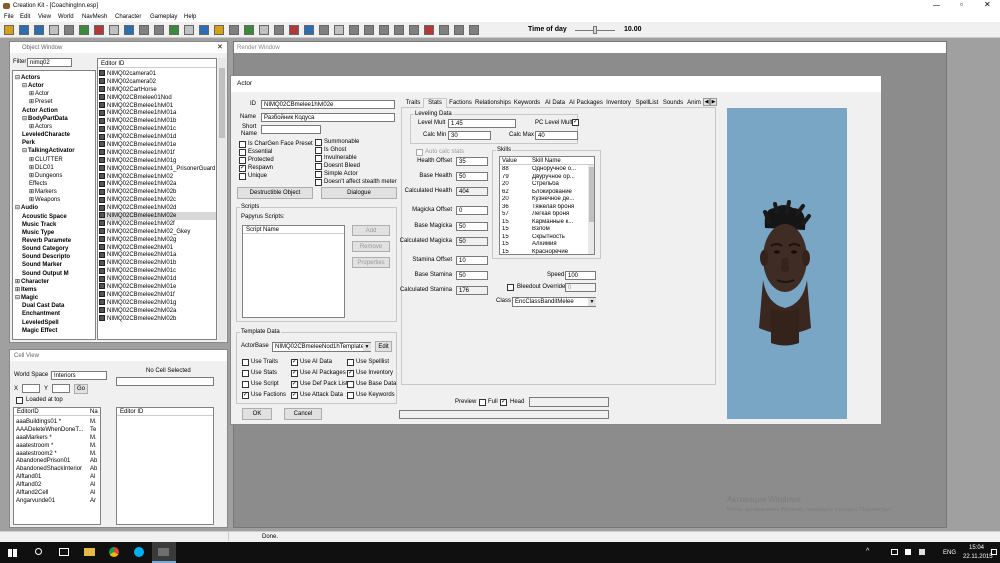  What do you see at coordinates (157, 240) in the screenshot?
I see `object-list-item: NIMQ02CBmelee1hlvl02g` at bounding box center [157, 240].